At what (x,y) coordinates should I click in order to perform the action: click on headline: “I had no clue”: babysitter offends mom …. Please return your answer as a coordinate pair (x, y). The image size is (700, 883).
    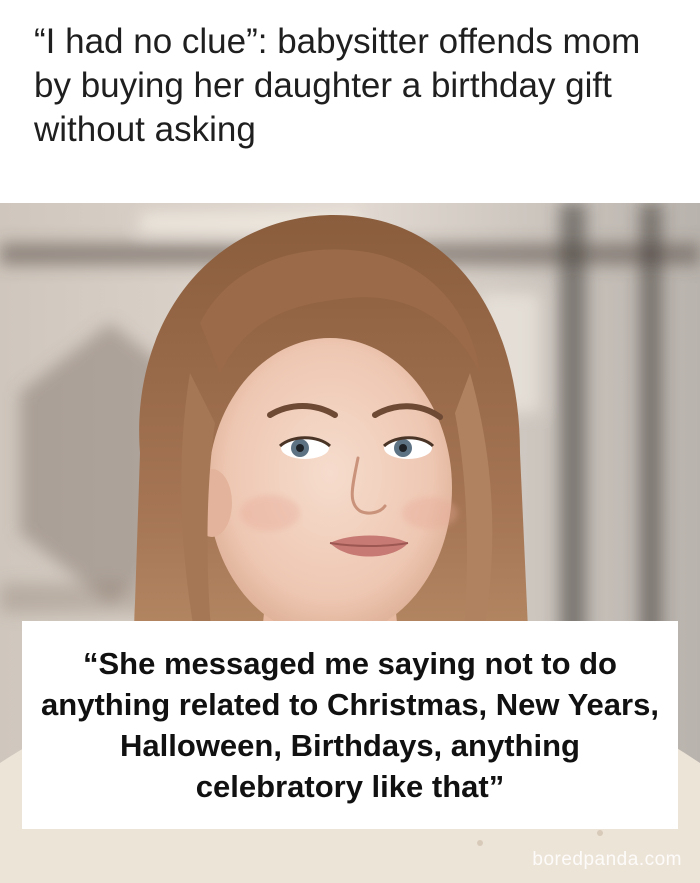
    Looking at the image, I should click on (337, 85).